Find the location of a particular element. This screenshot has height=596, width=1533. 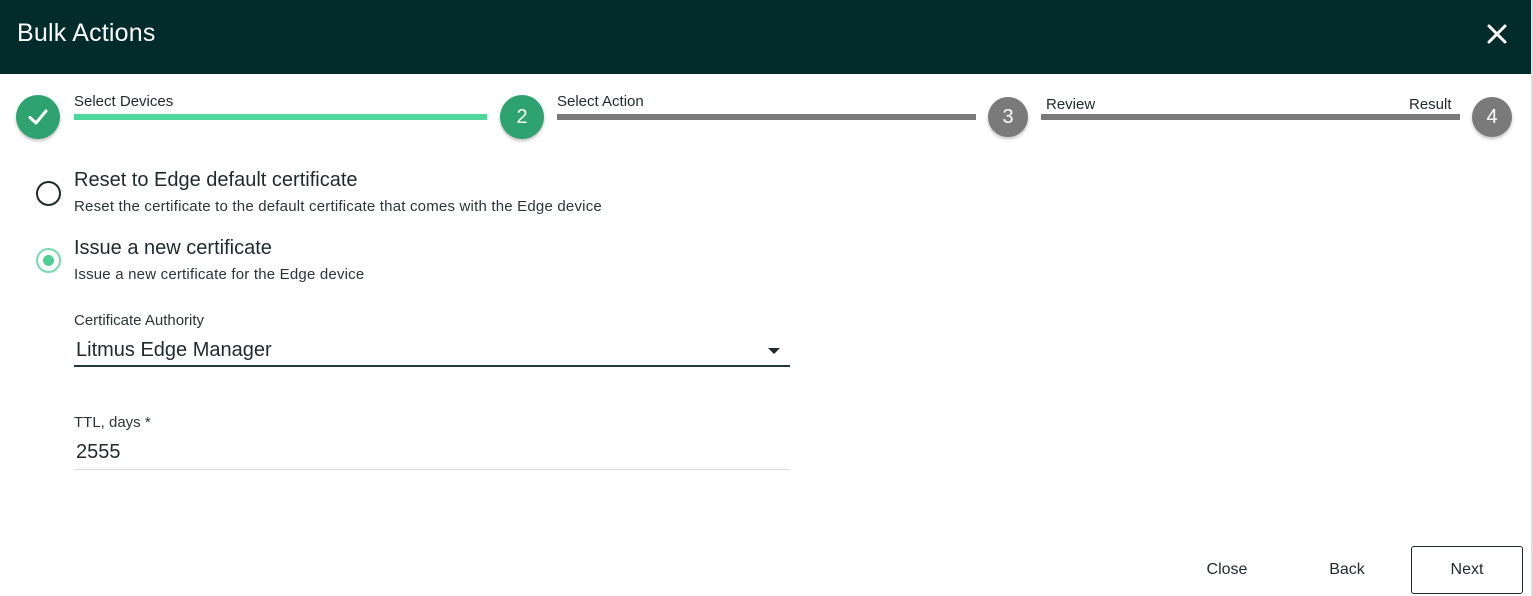

step-4-circle: 4 is located at coordinates (1492, 117).